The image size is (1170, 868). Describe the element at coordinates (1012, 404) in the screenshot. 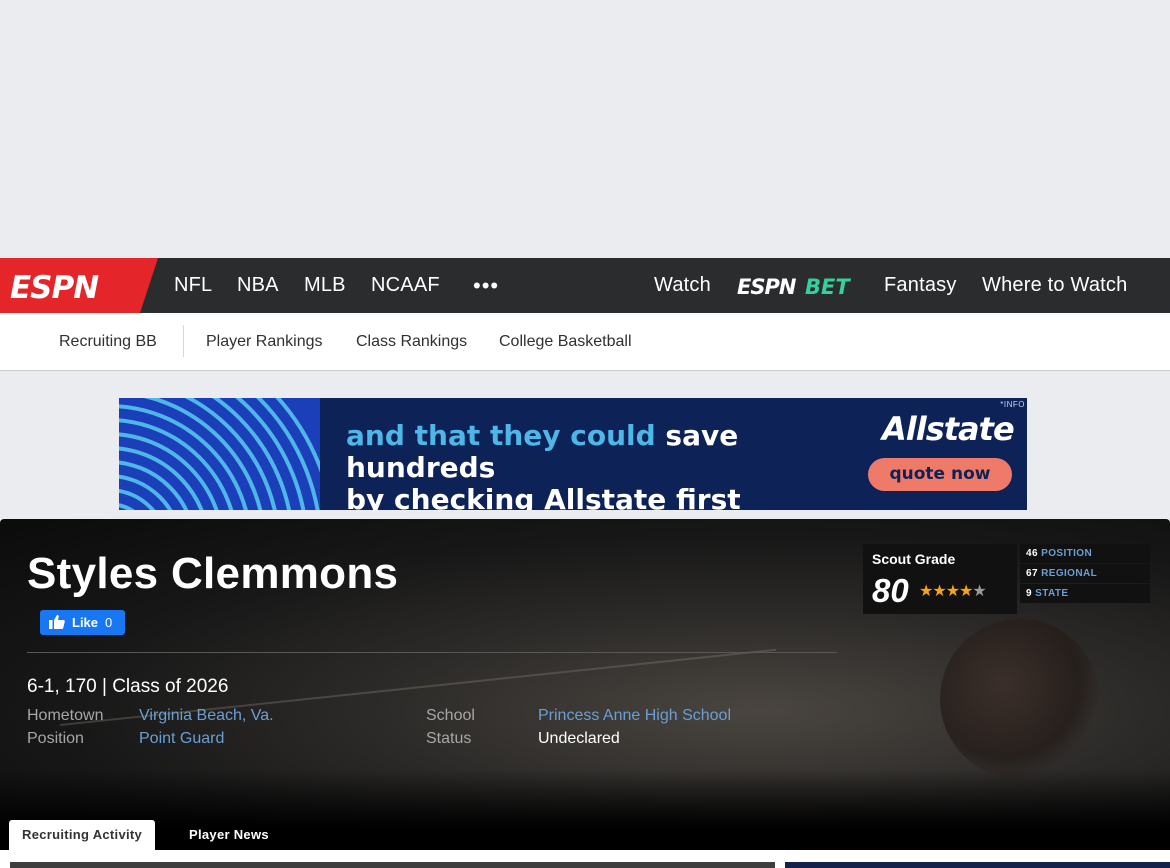

I see `ad-info-label: *INFO` at that location.